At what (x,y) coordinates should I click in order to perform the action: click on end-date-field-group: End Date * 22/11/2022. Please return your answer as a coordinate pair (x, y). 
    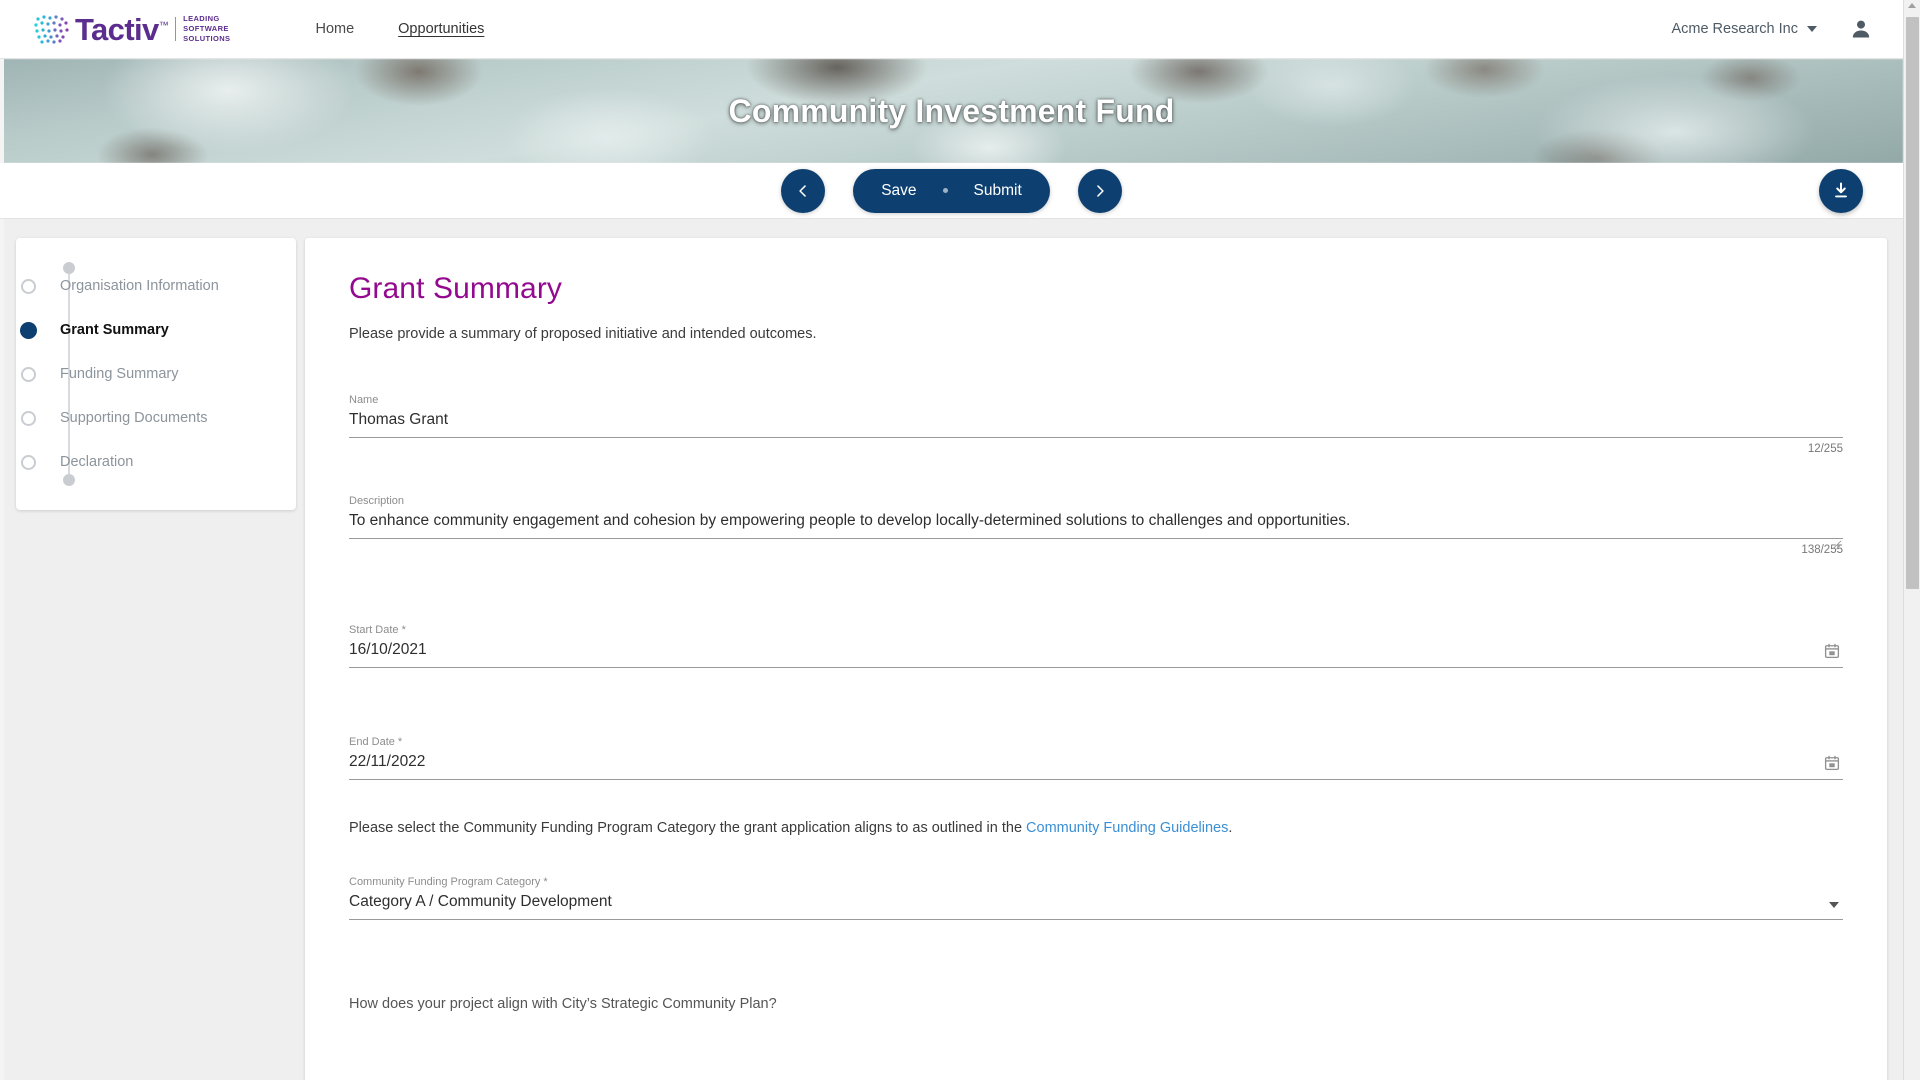
    Looking at the image, I should click on (1096, 758).